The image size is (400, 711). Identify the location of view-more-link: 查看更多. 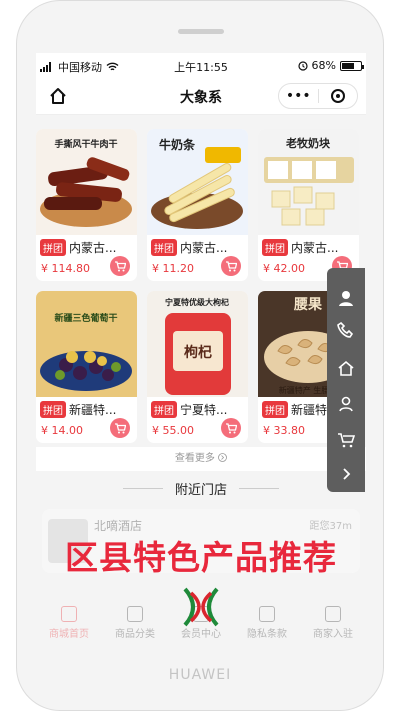
(201, 459).